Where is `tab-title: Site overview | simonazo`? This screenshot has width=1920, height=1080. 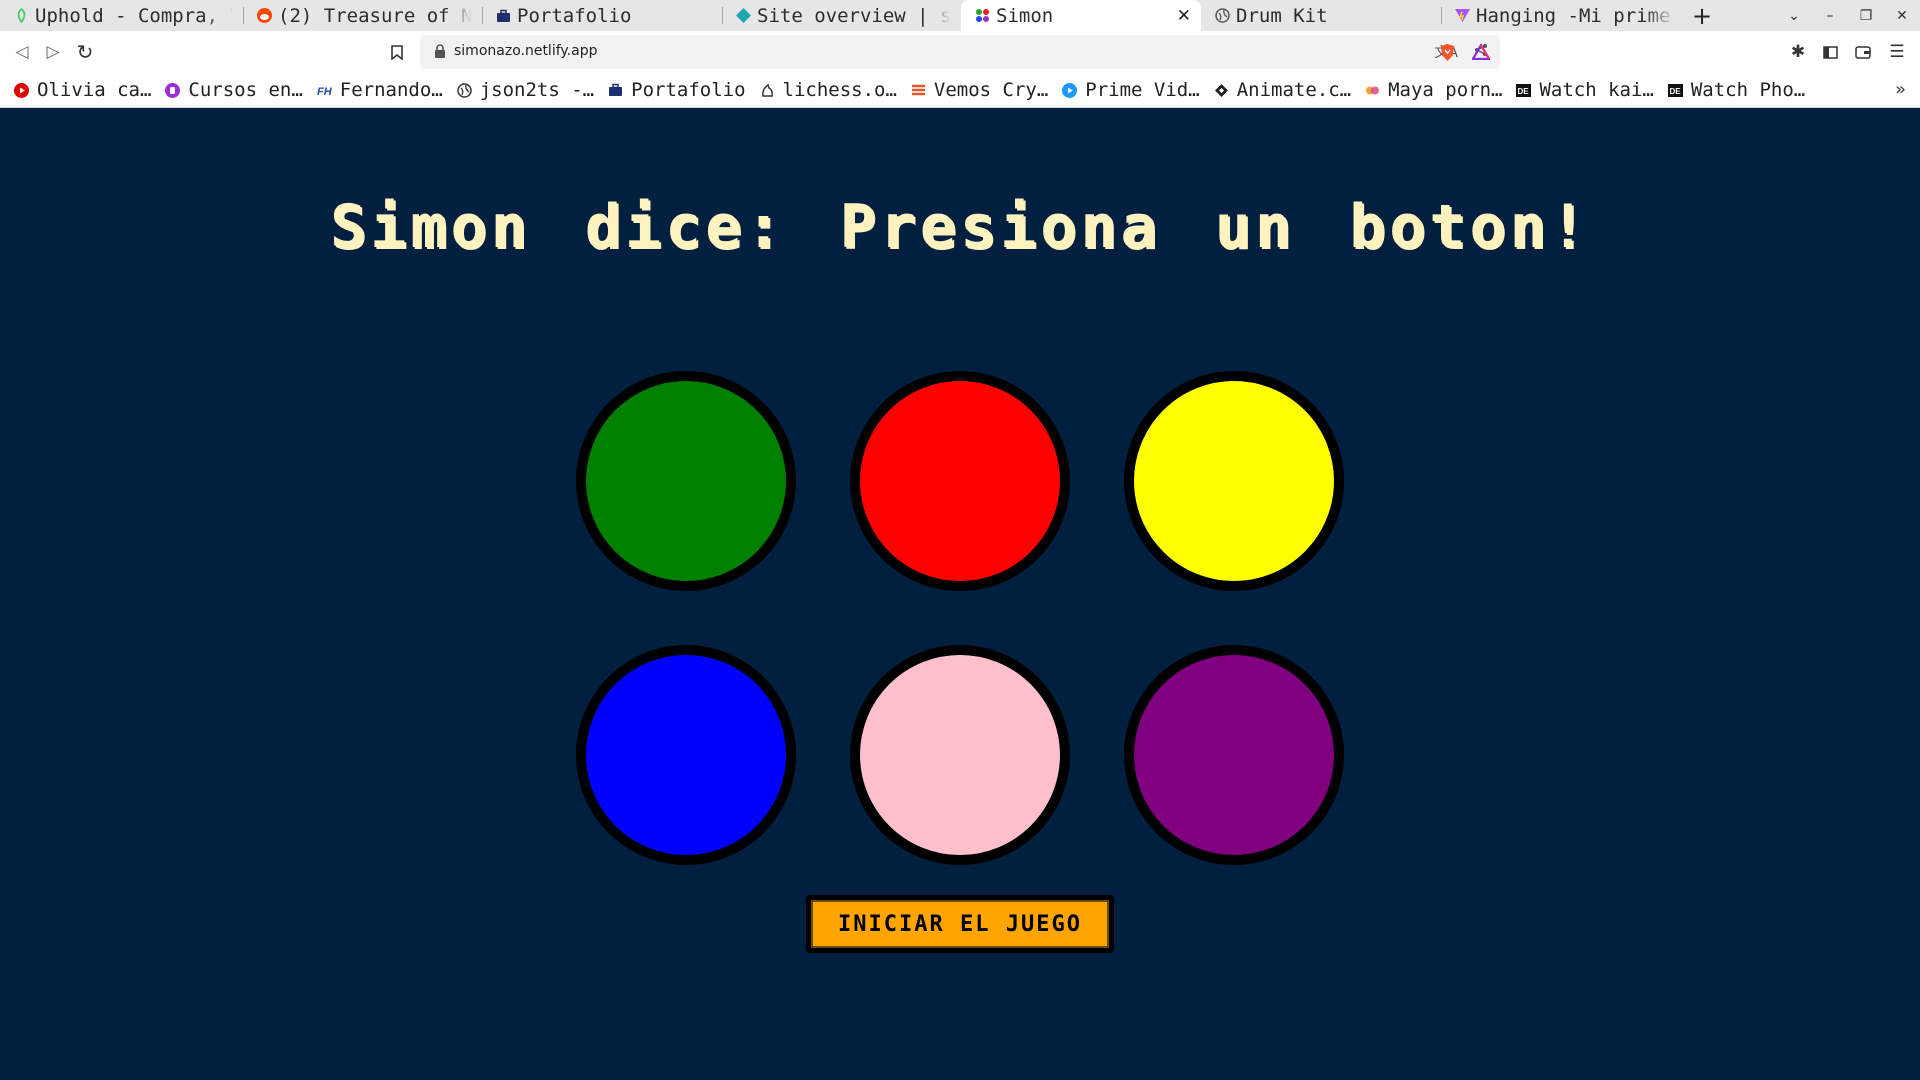
tab-title: Site overview | simonazo is located at coordinates (854, 15).